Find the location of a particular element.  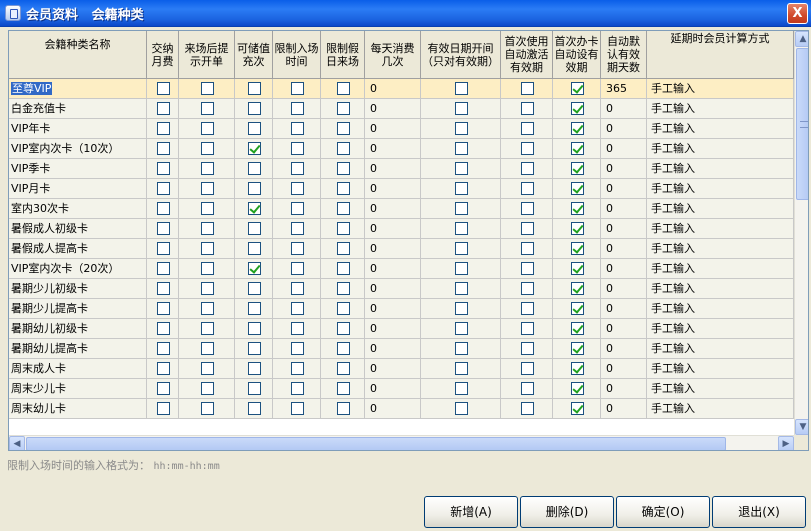

cell-col-extension-method: 手工输入 is located at coordinates (720, 188).